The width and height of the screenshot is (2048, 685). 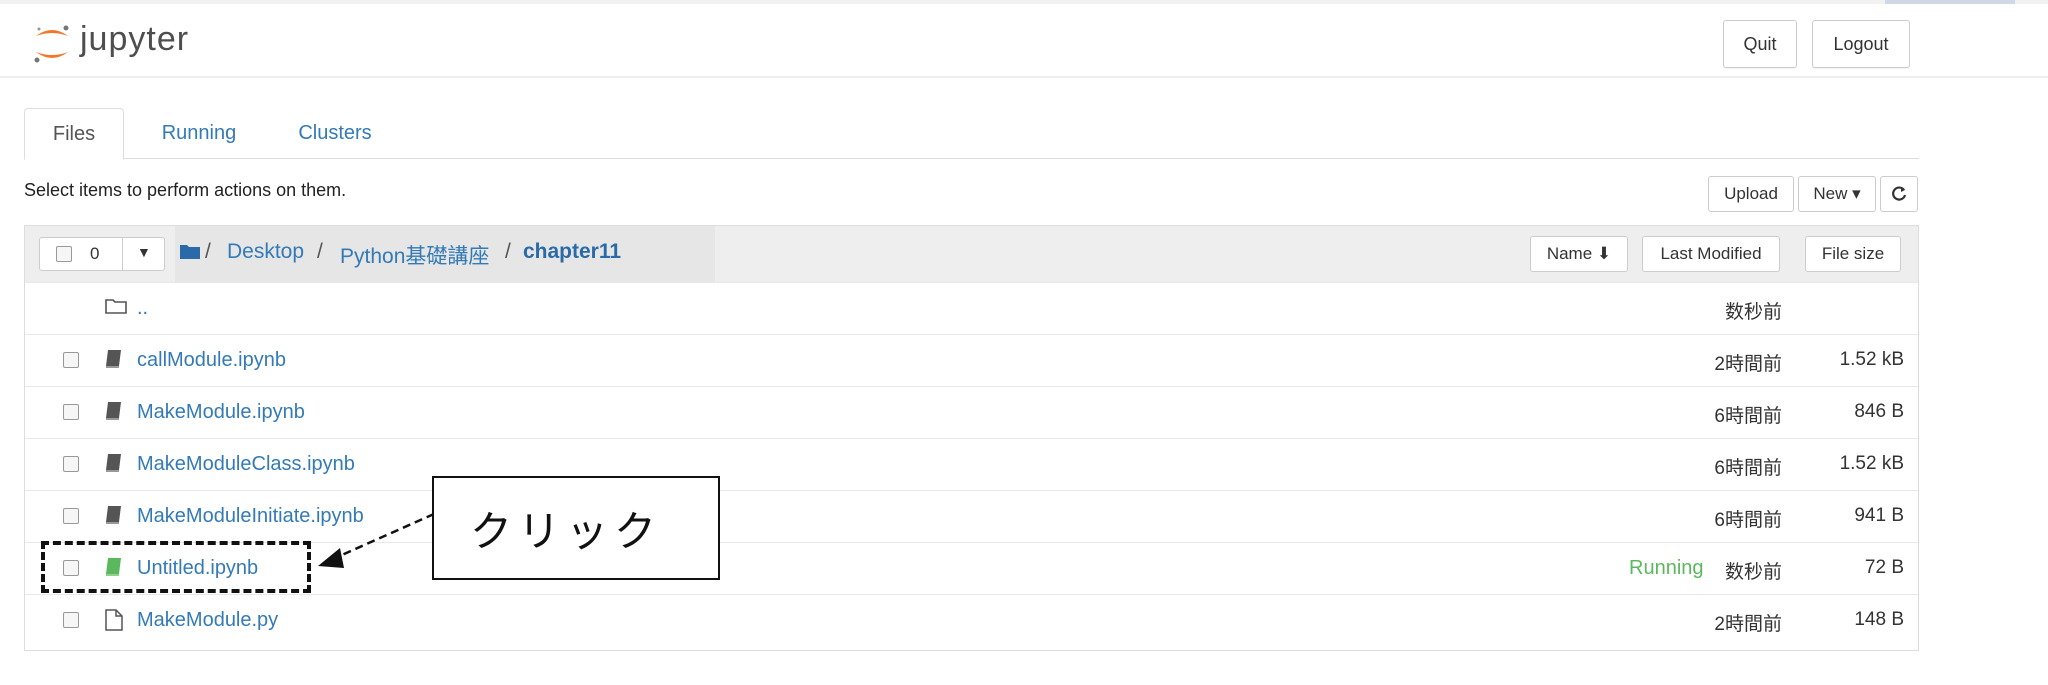 What do you see at coordinates (1853, 254) in the screenshot?
I see `sort-by-size-button: File size` at bounding box center [1853, 254].